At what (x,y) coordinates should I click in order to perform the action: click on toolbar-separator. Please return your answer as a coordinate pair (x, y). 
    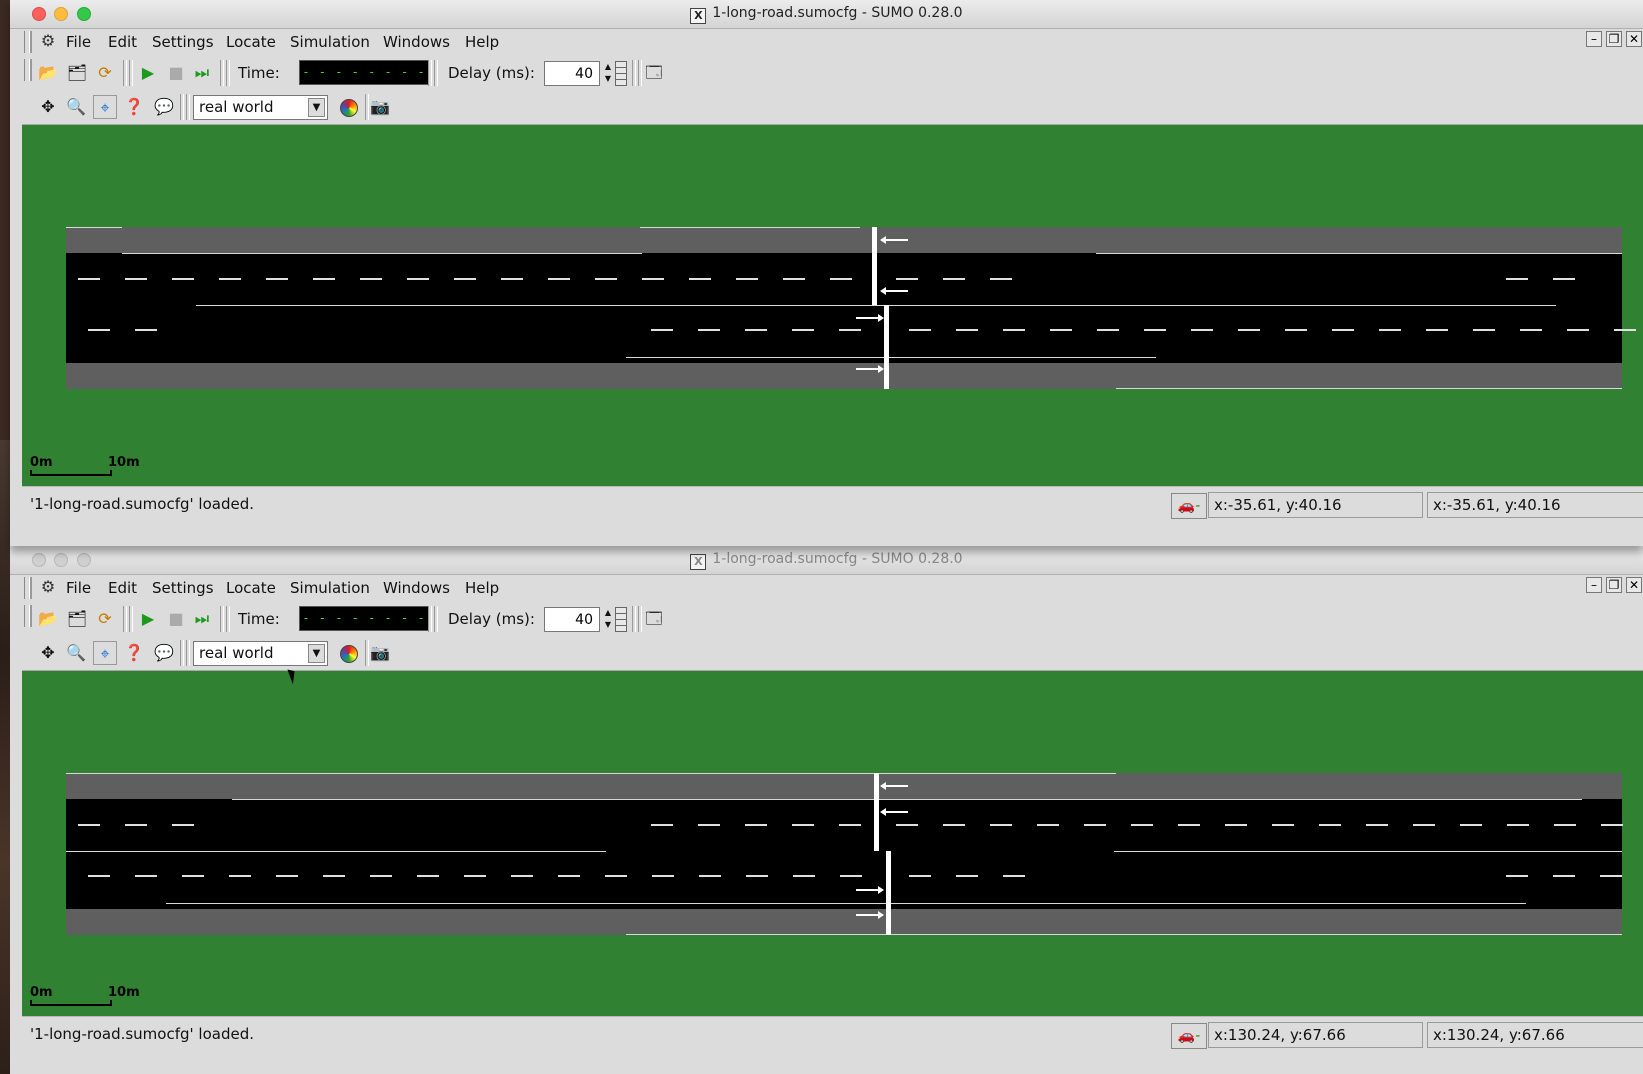
    Looking at the image, I should click on (182, 653).